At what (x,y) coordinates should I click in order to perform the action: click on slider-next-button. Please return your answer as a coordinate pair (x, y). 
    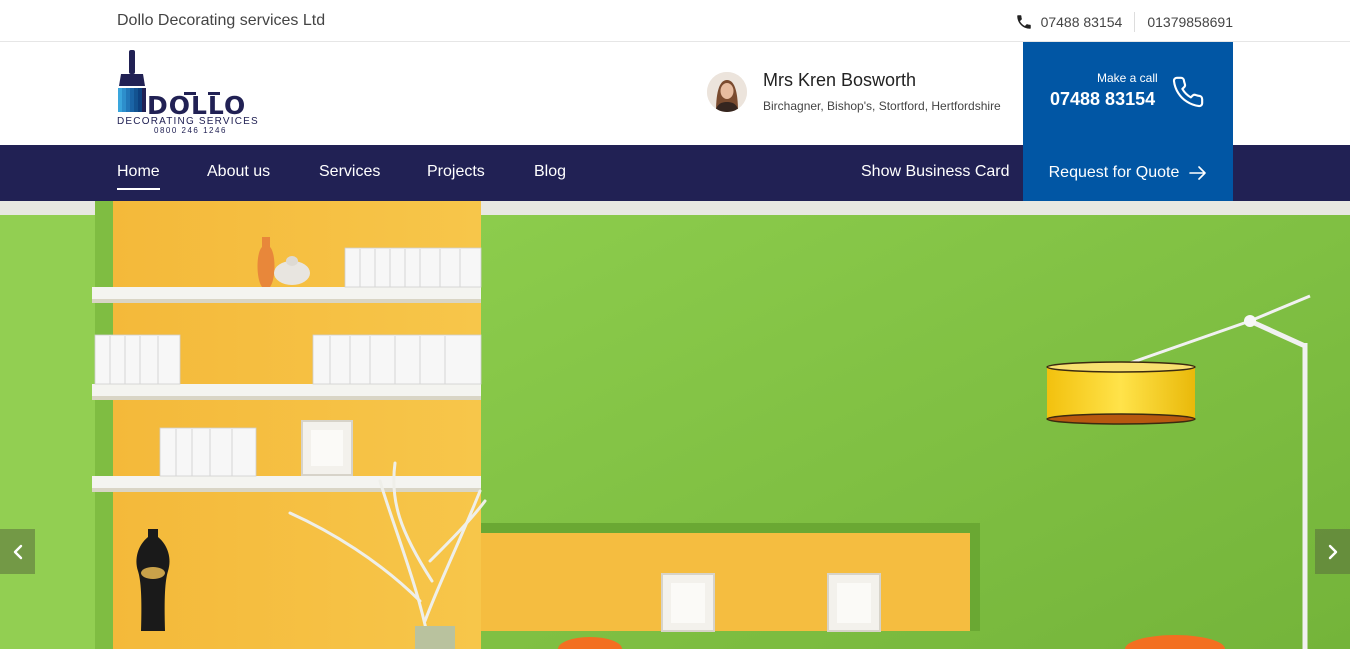
    Looking at the image, I should click on (1332, 551).